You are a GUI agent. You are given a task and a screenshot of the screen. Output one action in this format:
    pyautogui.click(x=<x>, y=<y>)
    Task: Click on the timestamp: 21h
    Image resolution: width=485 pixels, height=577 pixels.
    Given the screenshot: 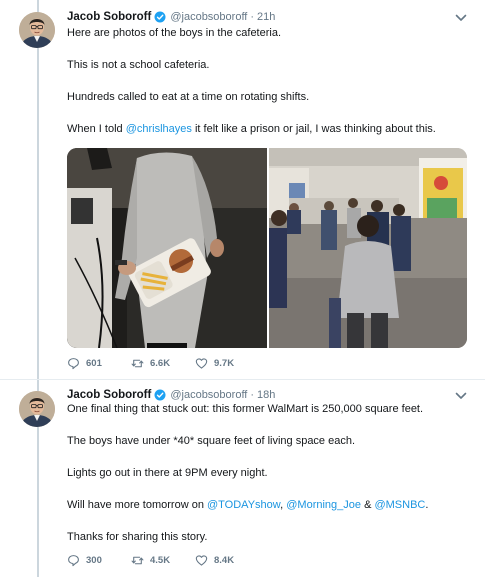 What is the action you would take?
    pyautogui.click(x=266, y=17)
    